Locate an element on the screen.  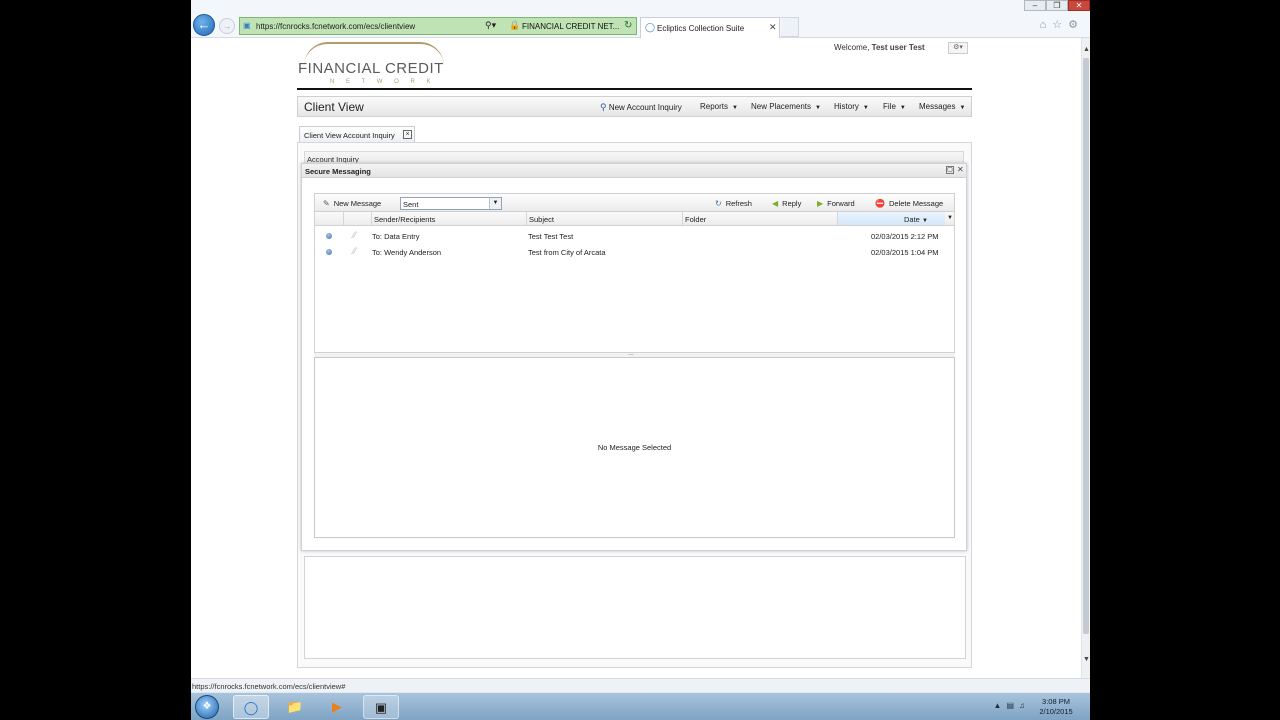
scroll-down-icon: ▼ is located at coordinates (1086, 659).